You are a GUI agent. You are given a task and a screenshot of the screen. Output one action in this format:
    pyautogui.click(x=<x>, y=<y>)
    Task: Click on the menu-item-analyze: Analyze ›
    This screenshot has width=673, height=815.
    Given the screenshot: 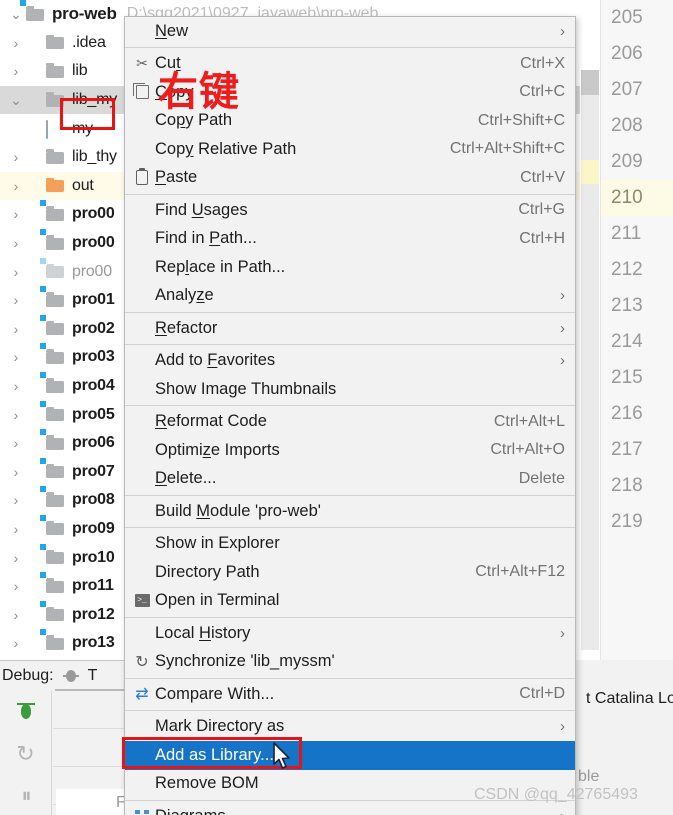 What is the action you would take?
    pyautogui.click(x=350, y=296)
    